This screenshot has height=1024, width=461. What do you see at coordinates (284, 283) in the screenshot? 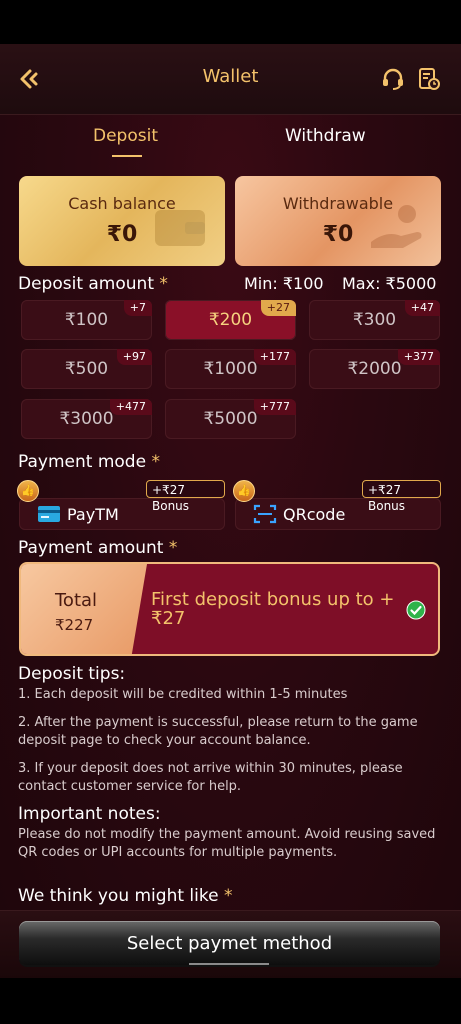
I see `min-amount: Min: ₹100` at bounding box center [284, 283].